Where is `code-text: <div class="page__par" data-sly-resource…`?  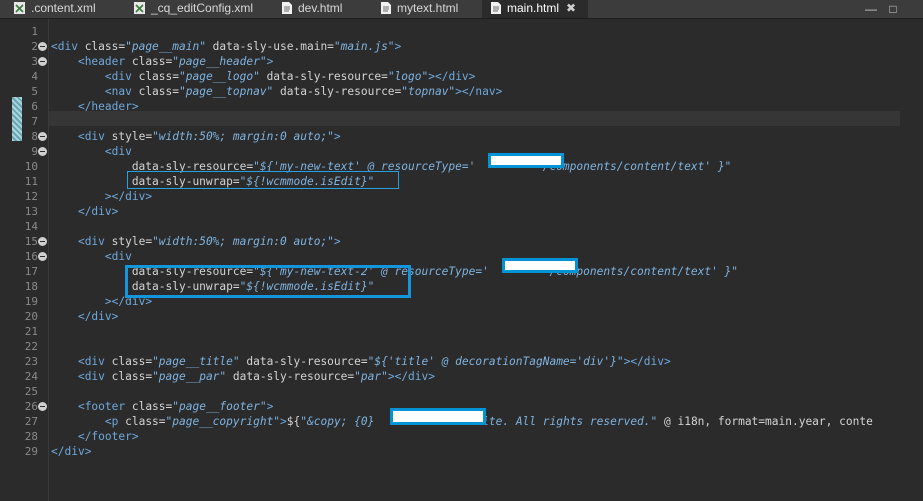 code-text: <div class="page__par" data-sly-resource… is located at coordinates (256, 376).